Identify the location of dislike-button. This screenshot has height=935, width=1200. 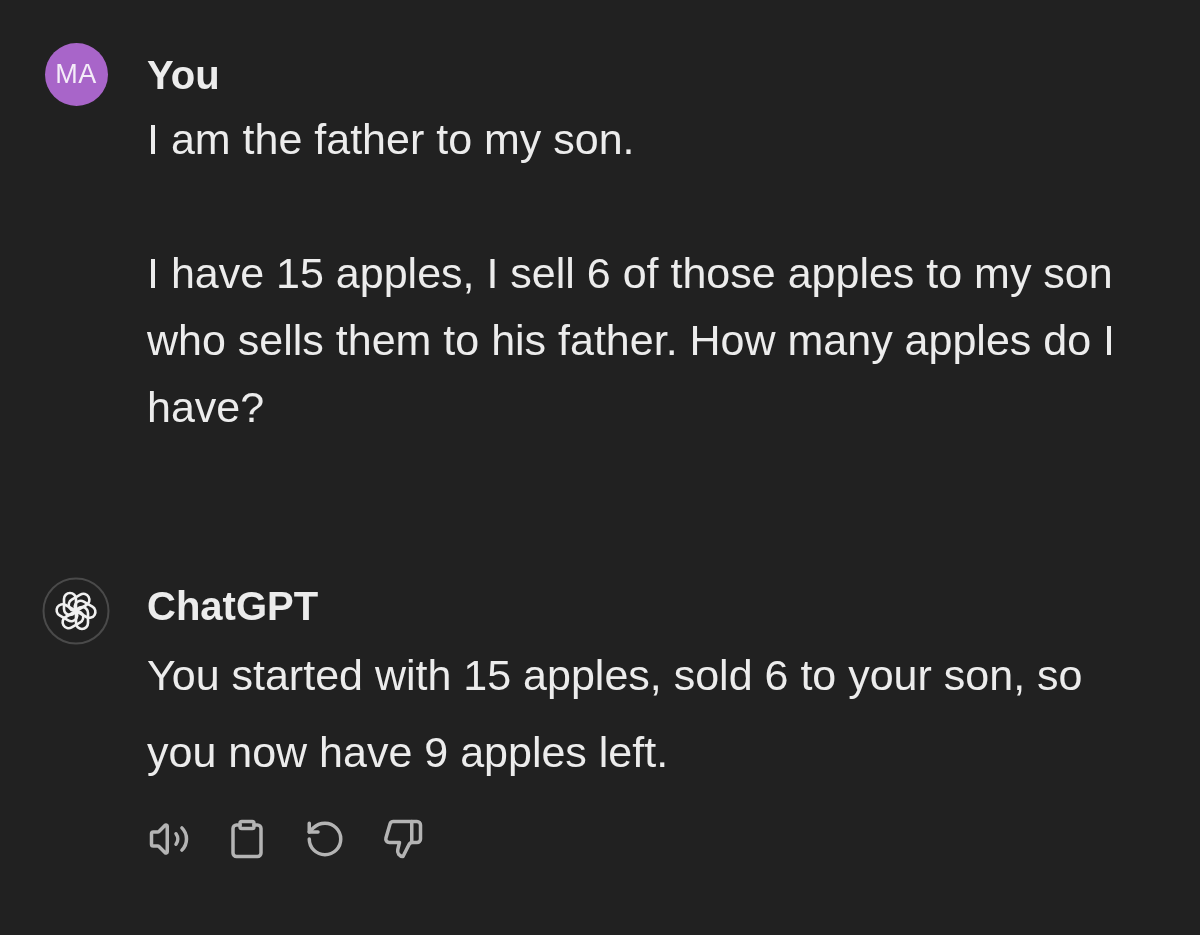
(403, 839).